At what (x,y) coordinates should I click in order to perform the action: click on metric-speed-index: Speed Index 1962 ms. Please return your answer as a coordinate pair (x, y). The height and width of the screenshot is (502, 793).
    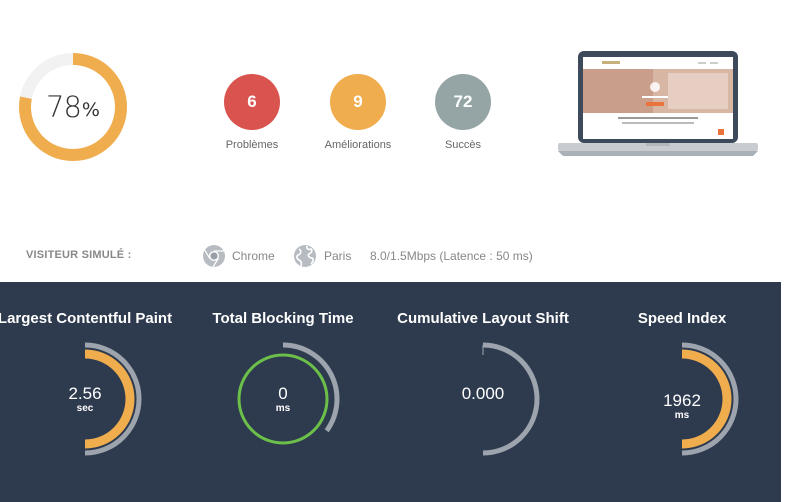
    Looking at the image, I should click on (682, 392).